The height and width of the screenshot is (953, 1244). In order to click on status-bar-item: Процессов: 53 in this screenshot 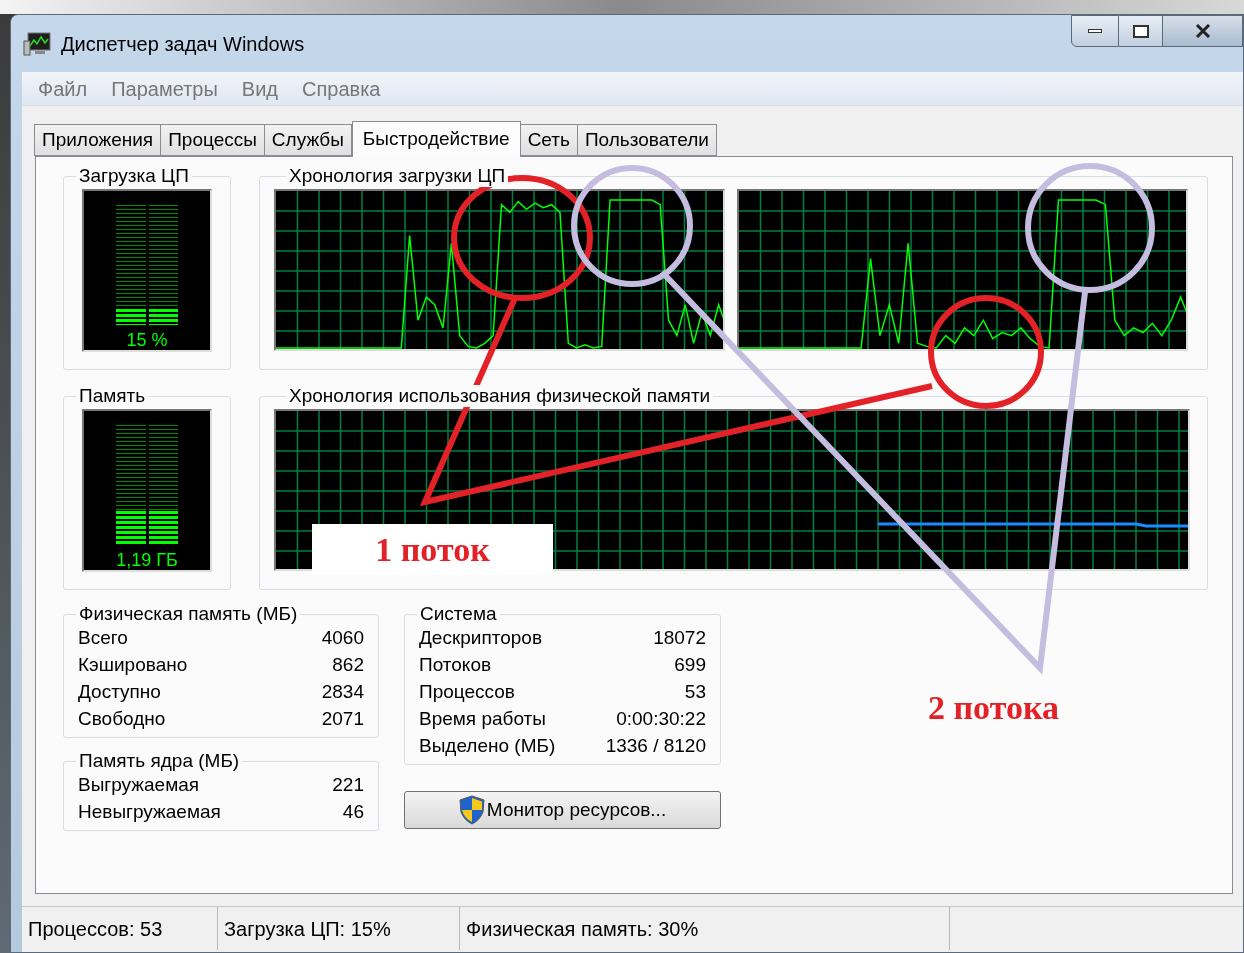, I will do `click(120, 928)`.